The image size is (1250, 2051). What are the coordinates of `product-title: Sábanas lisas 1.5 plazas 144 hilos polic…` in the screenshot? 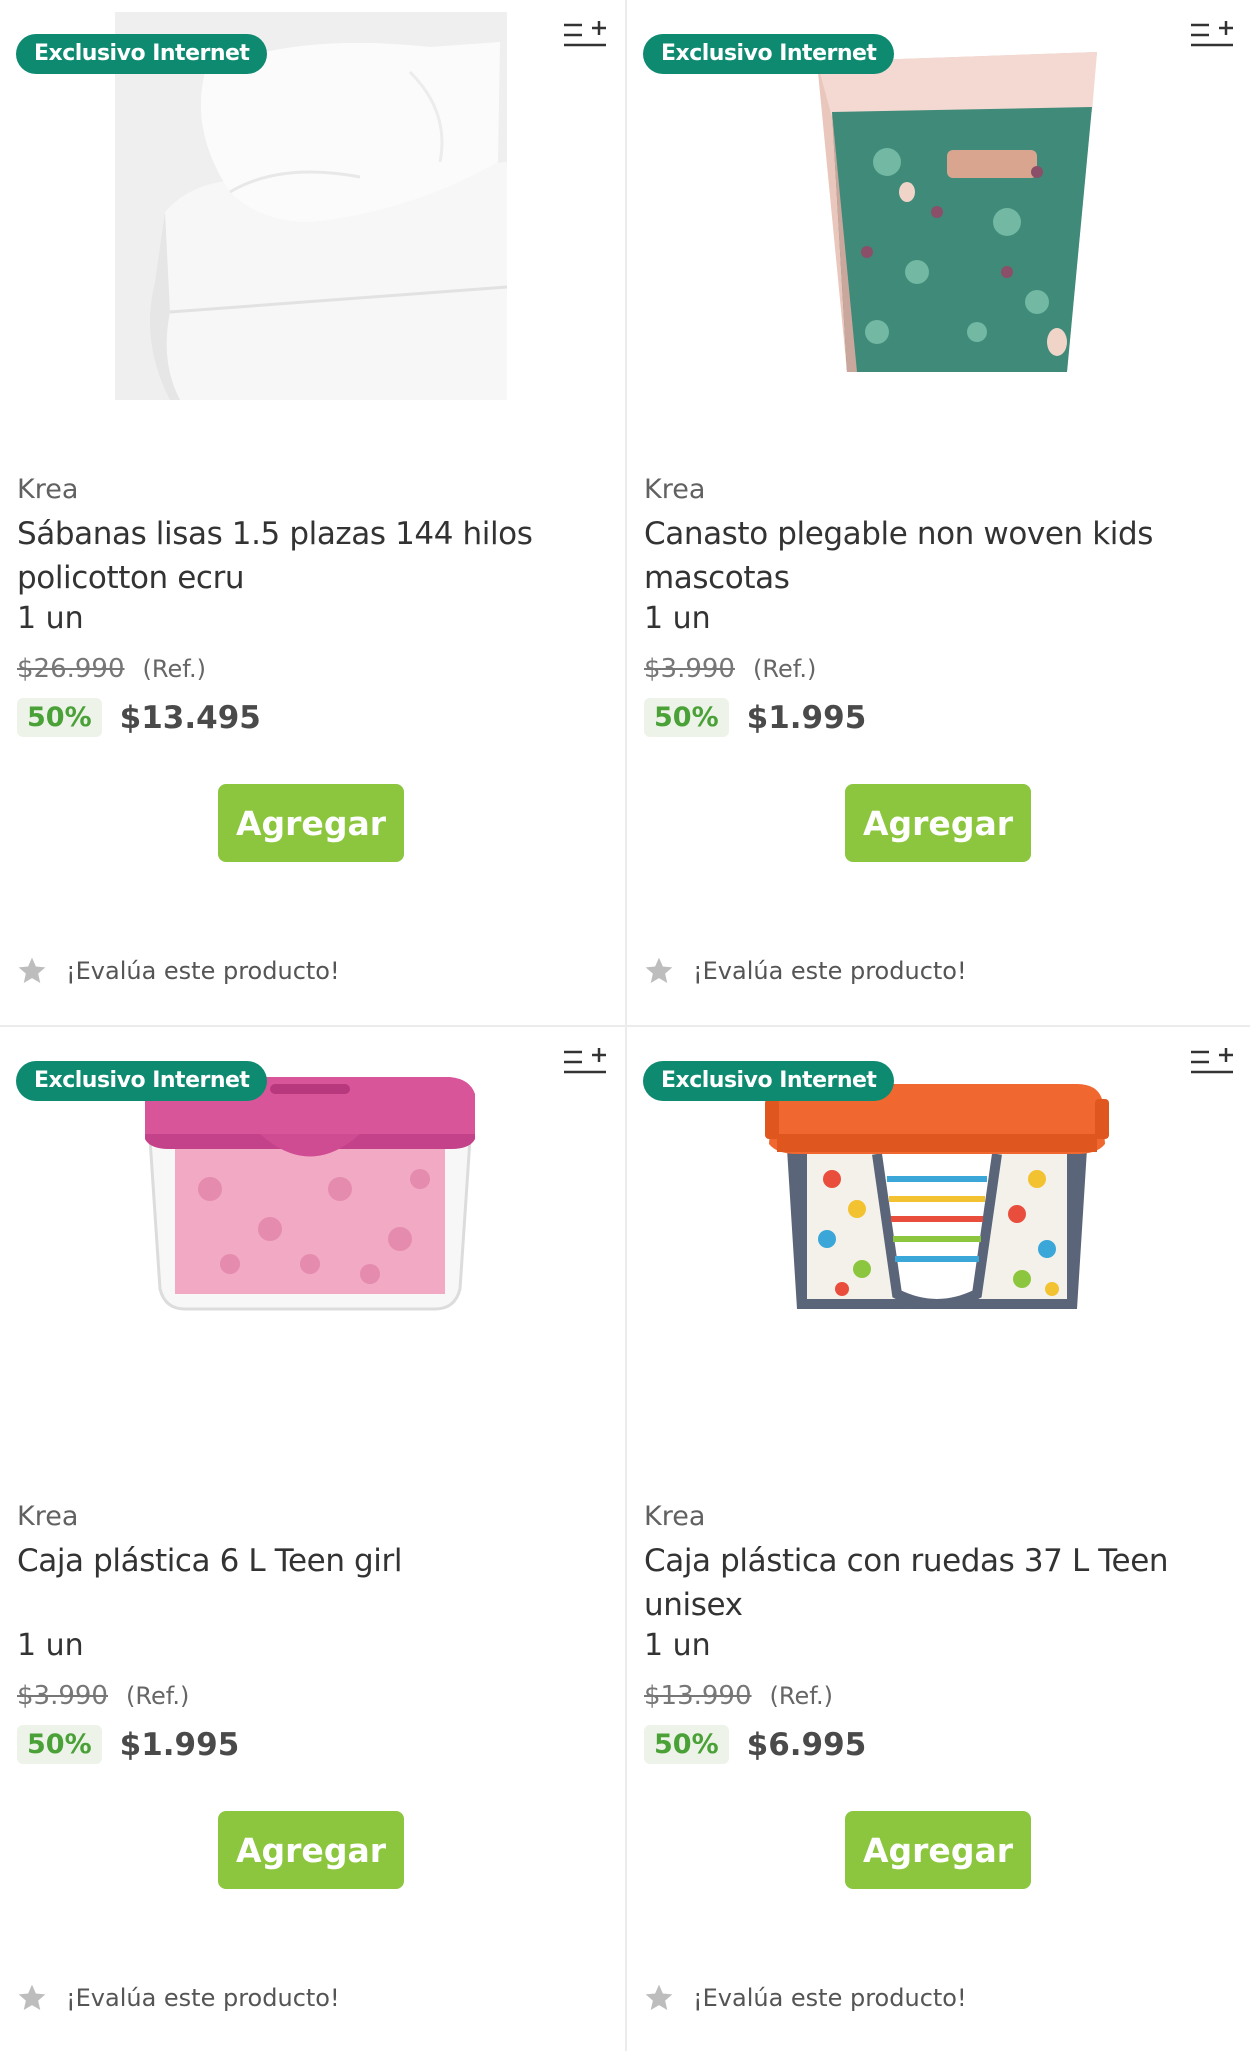 It's located at (312, 556).